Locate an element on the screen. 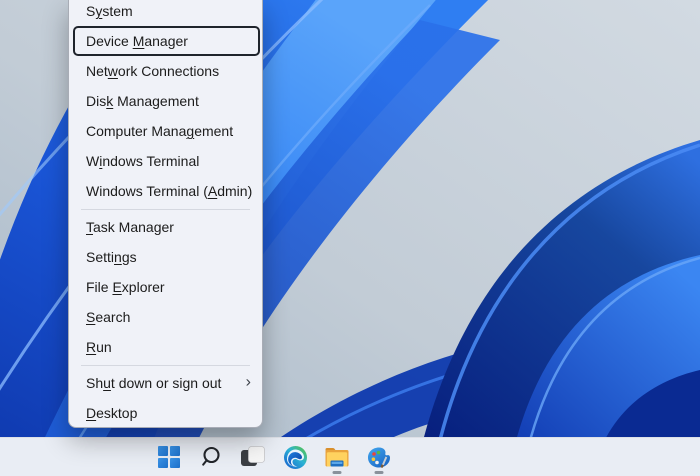 Image resolution: width=700 pixels, height=476 pixels. menu-item-label: Shut down or sign out is located at coordinates (154, 383).